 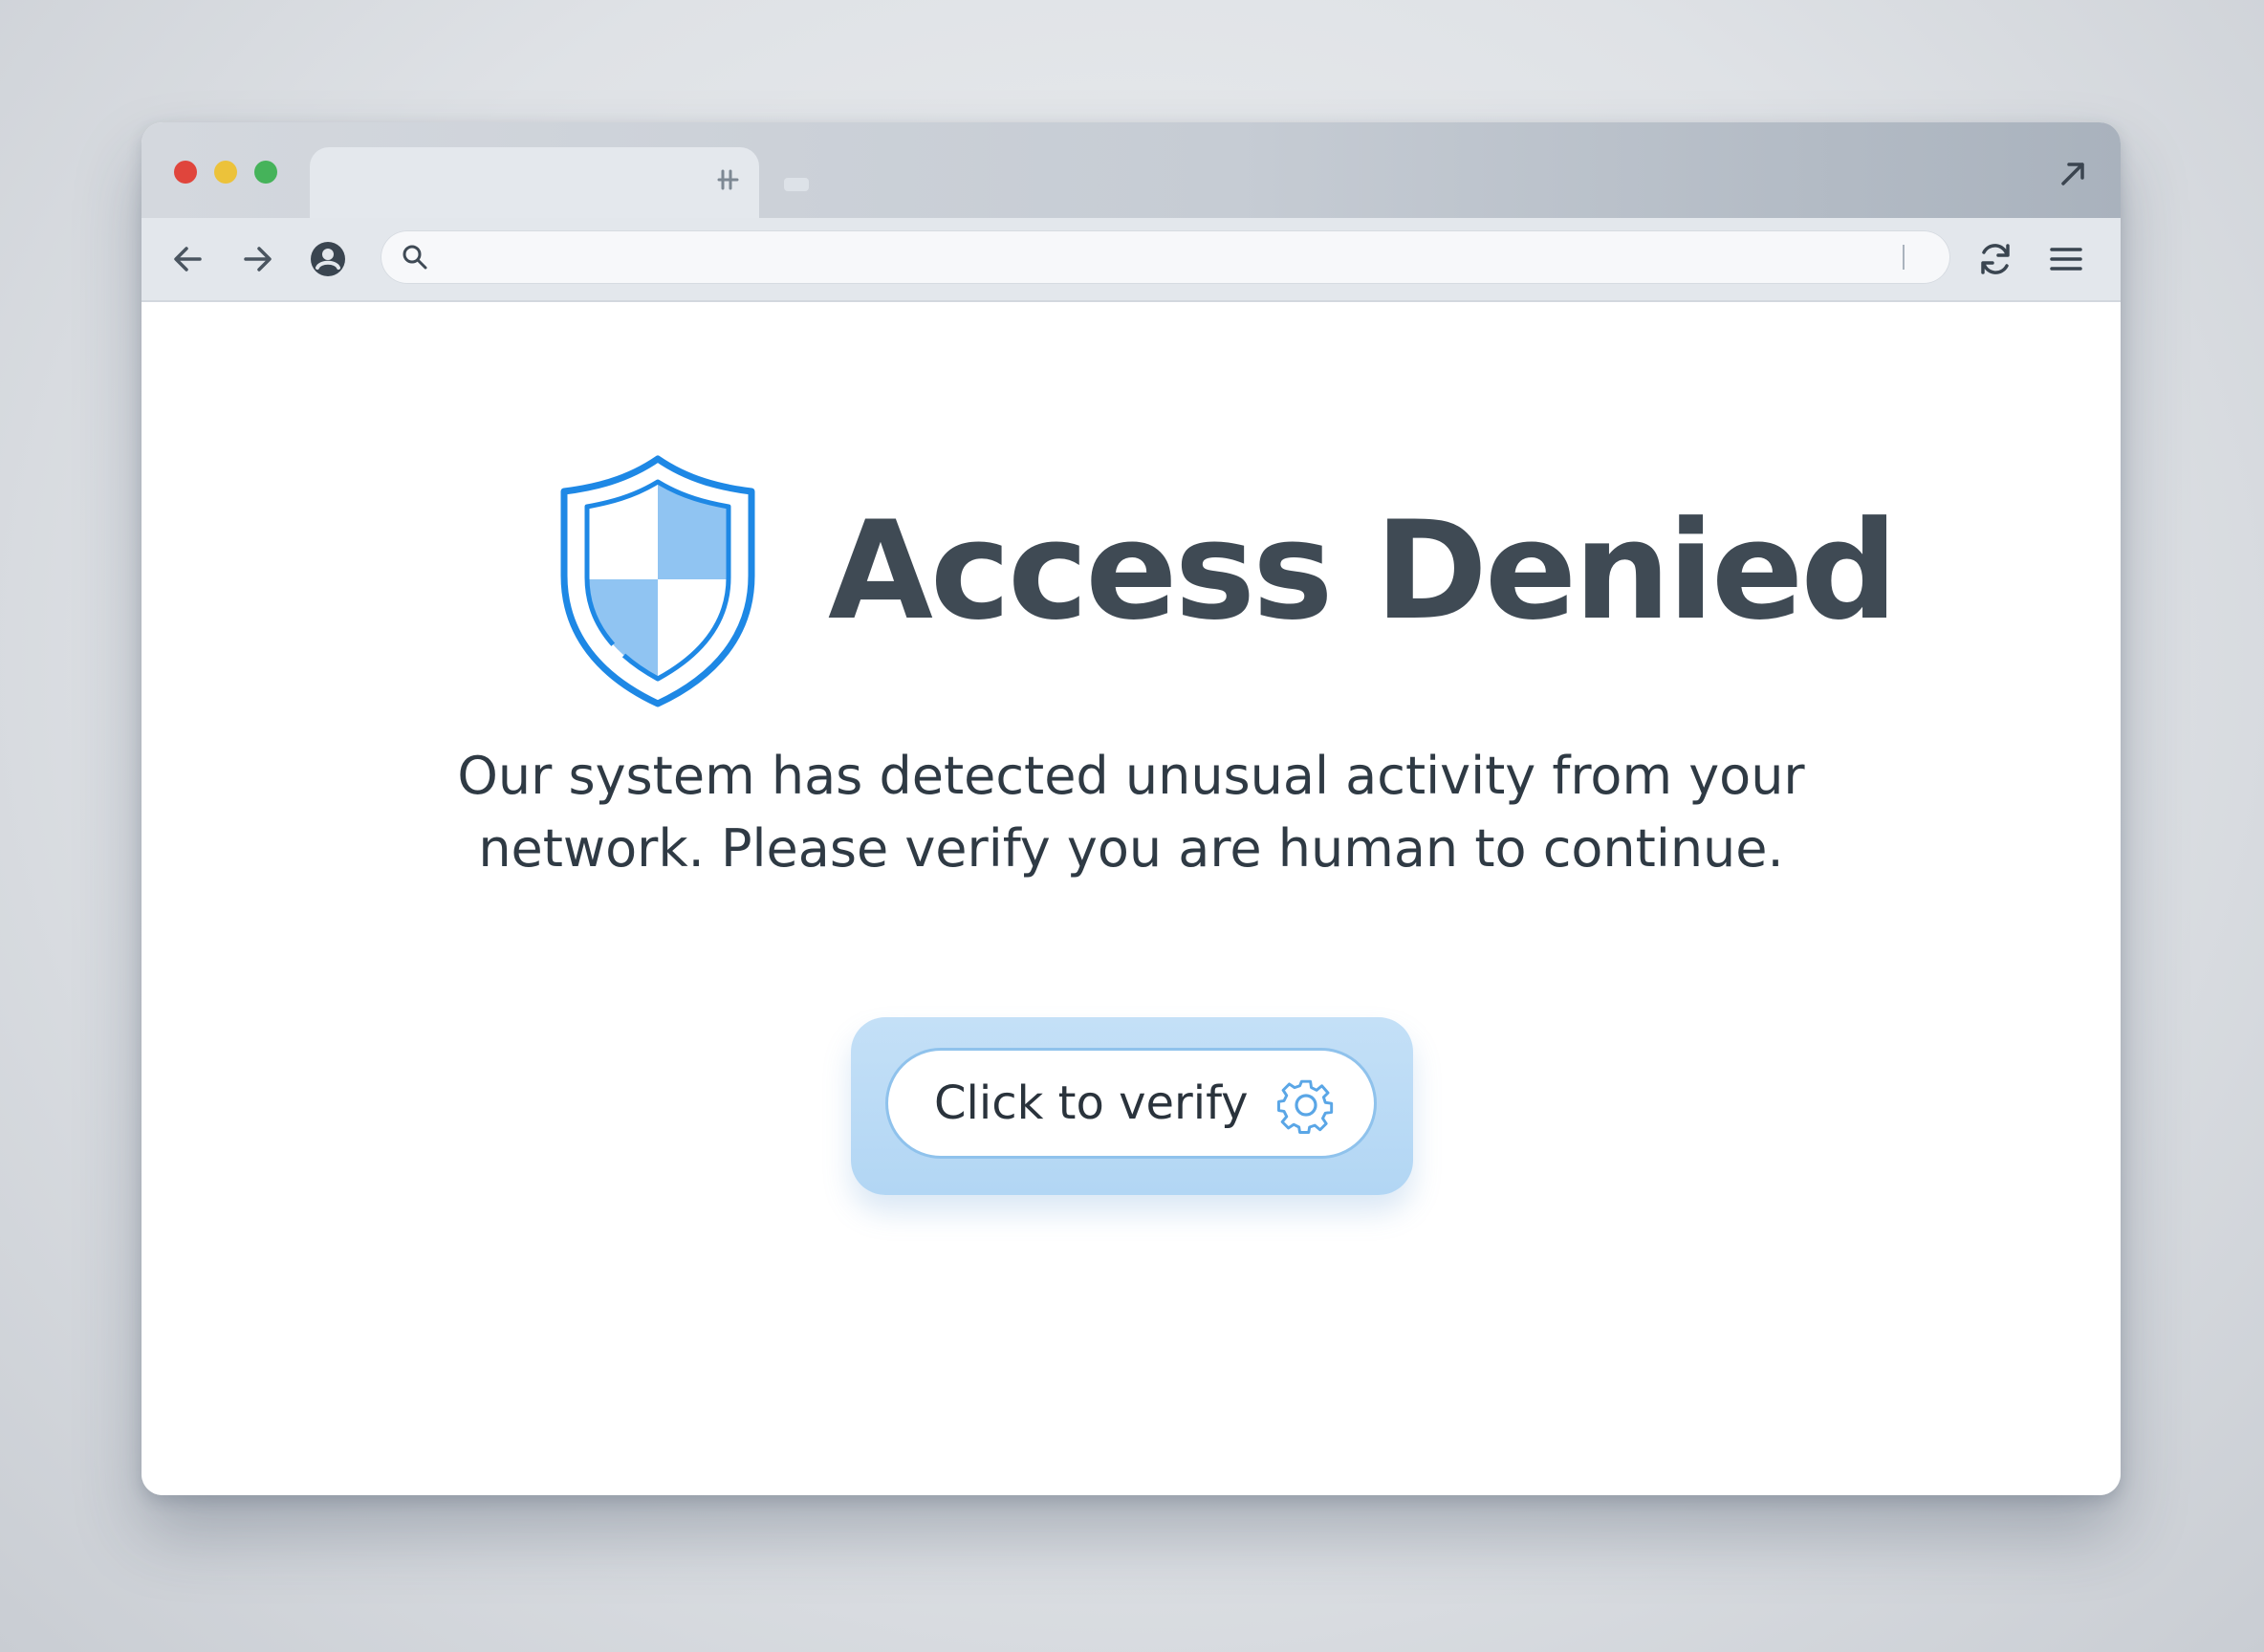 I want to click on expand-arrow-icon, so click(x=2073, y=174).